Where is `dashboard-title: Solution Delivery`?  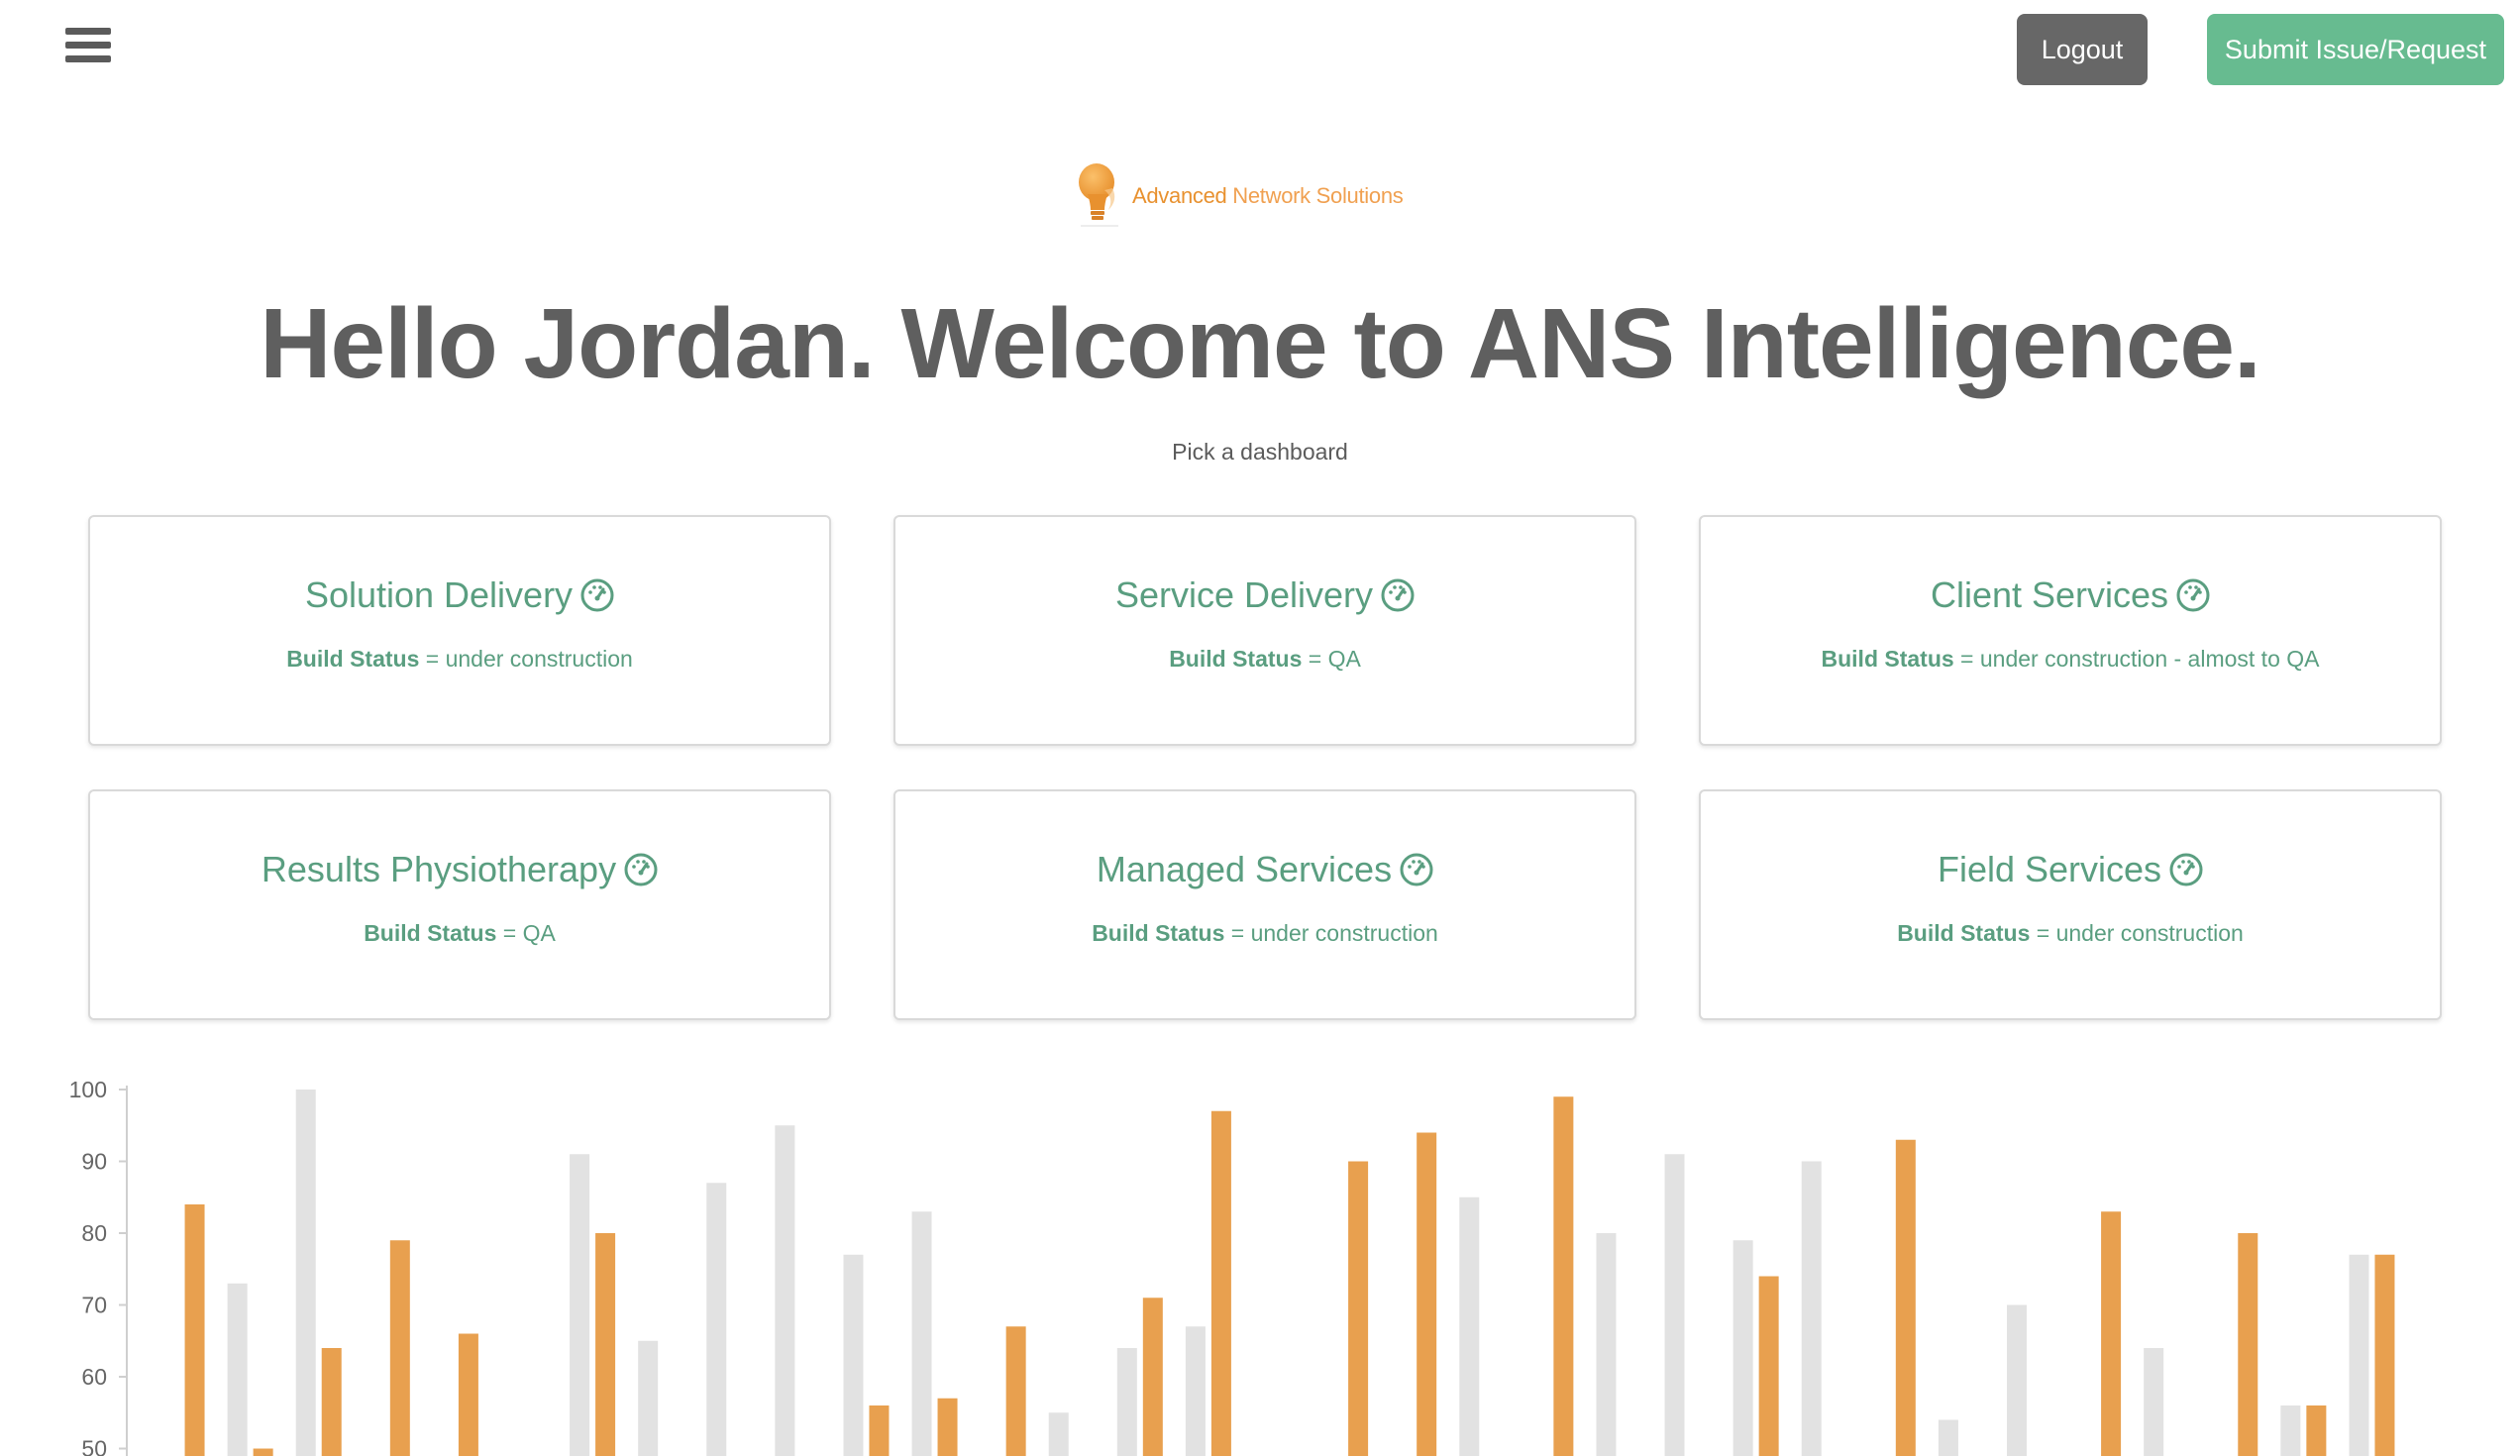 dashboard-title: Solution Delivery is located at coordinates (439, 594).